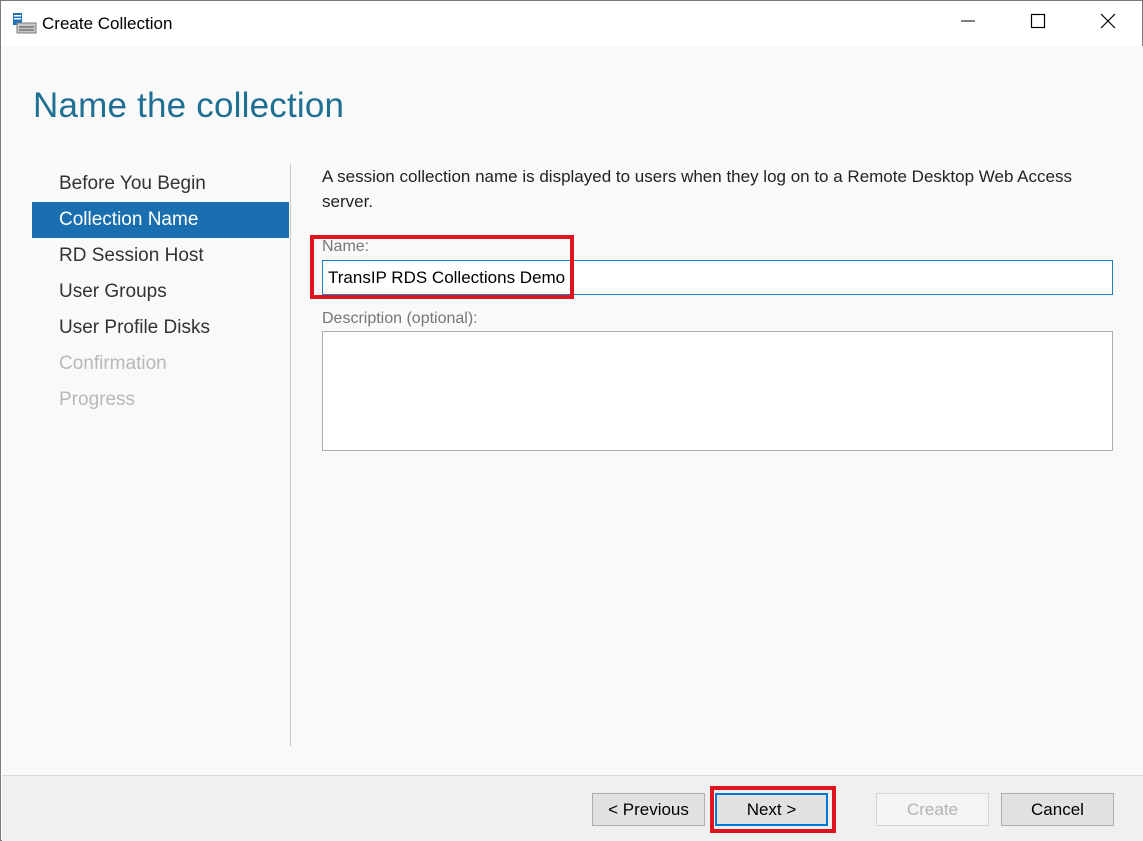  I want to click on nav-divider, so click(290, 455).